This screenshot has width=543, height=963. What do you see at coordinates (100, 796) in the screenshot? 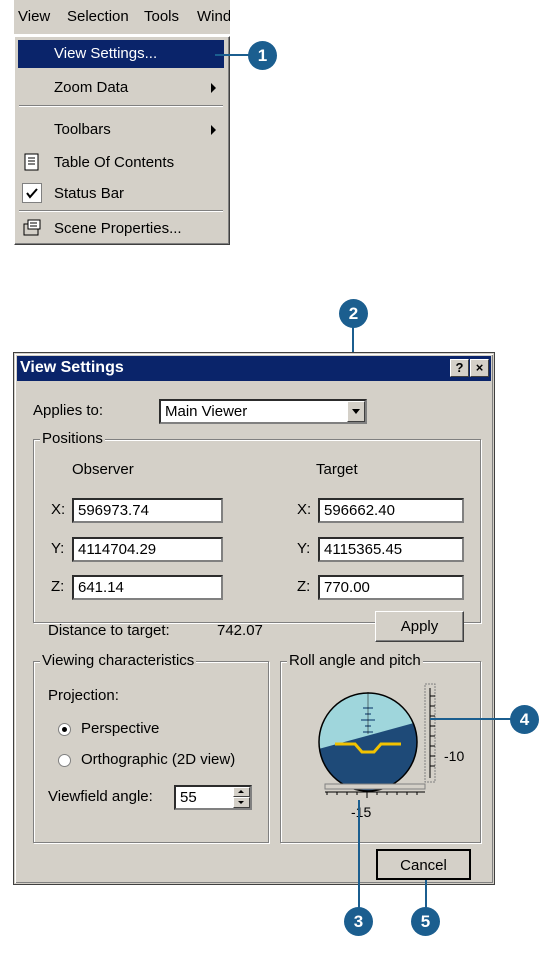
I see `viewfield-angle-label: Viewfield angle:` at bounding box center [100, 796].